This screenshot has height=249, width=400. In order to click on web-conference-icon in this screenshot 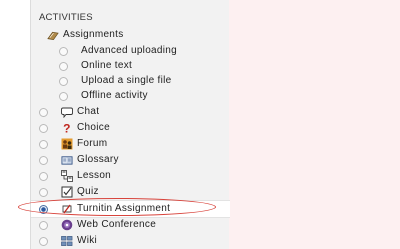, I will do `click(67, 225)`.